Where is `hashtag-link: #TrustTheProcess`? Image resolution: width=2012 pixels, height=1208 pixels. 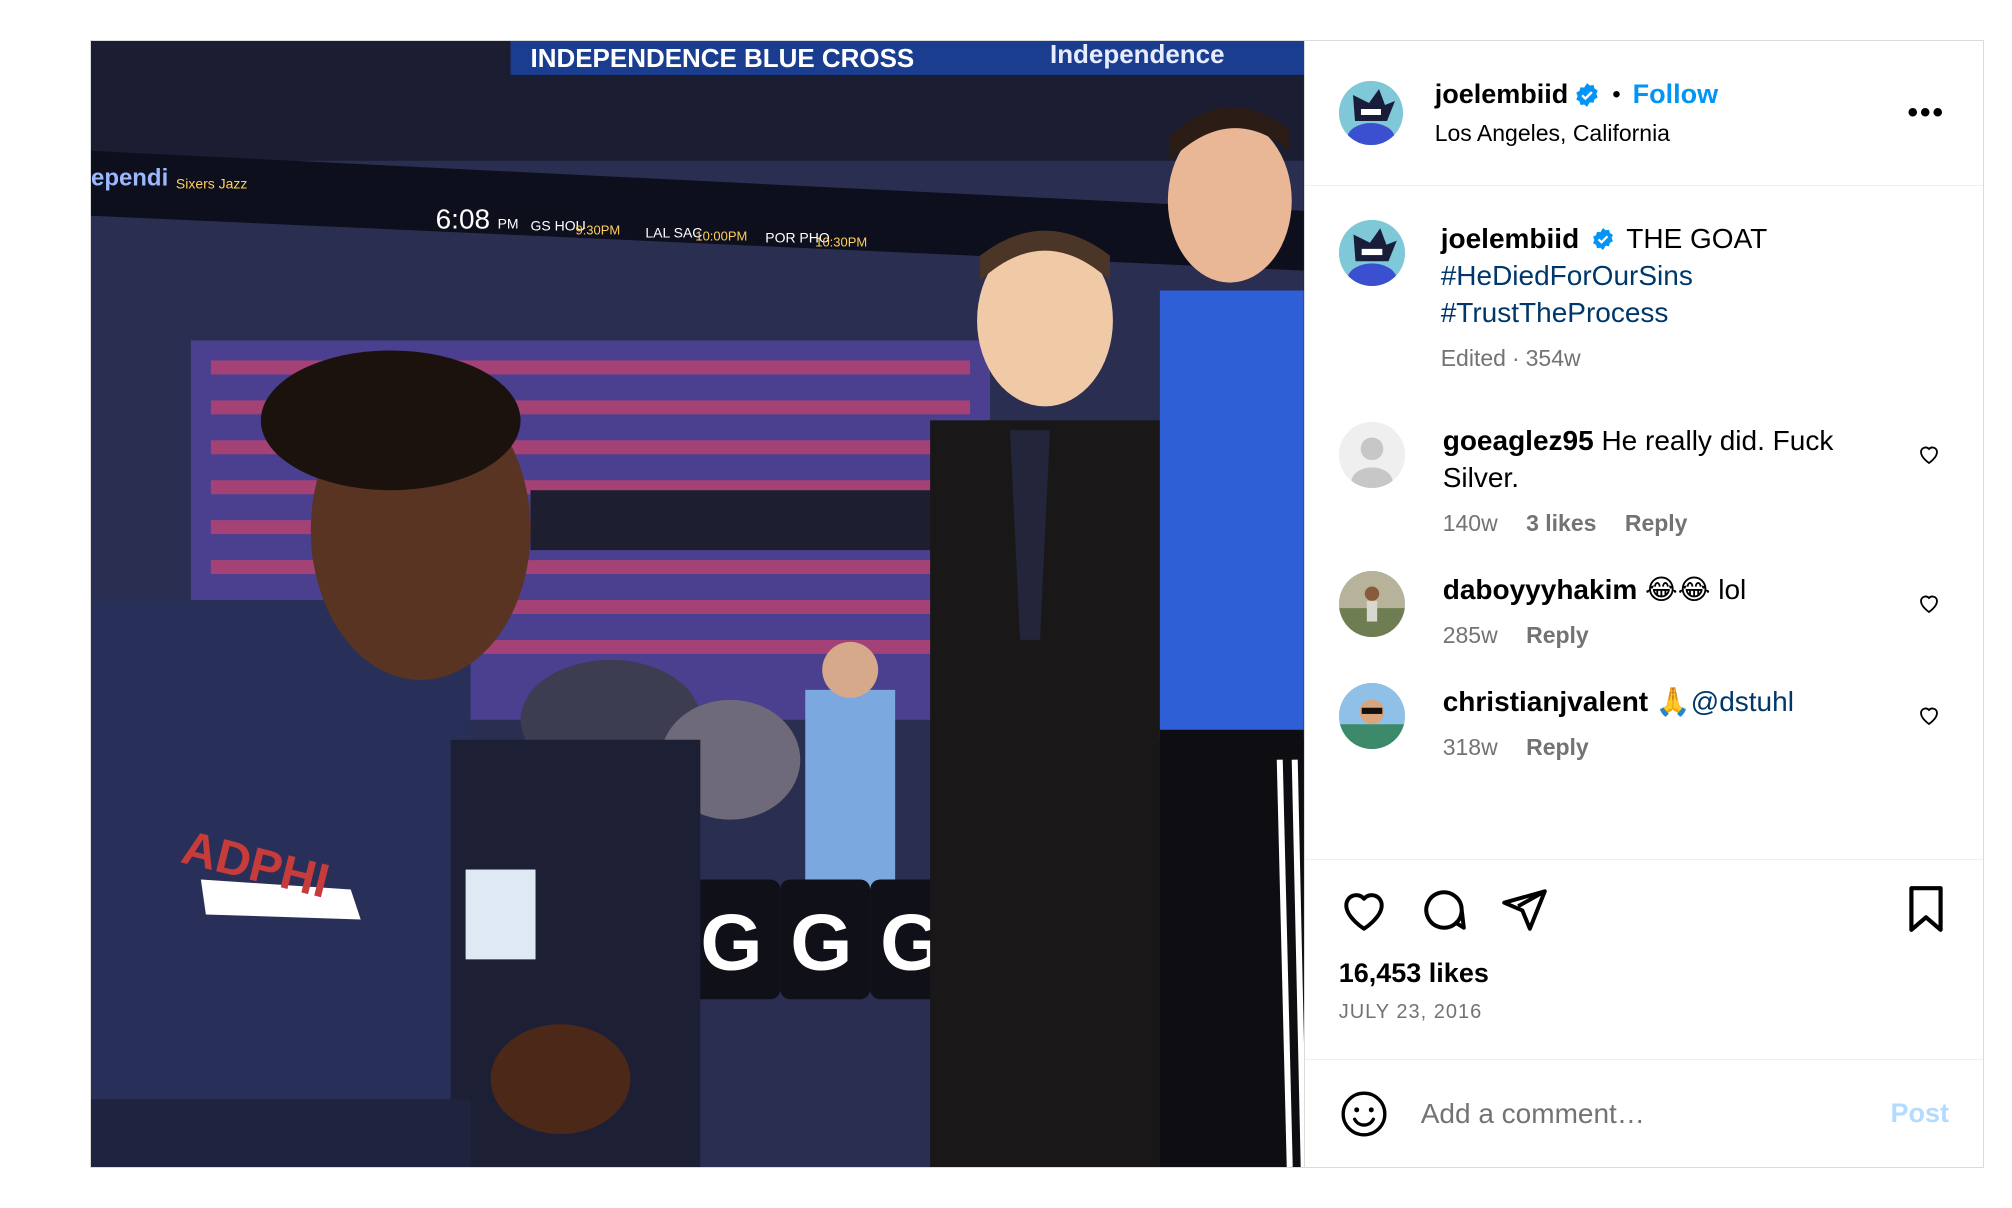
hashtag-link: #TrustTheProcess is located at coordinates (1665, 312).